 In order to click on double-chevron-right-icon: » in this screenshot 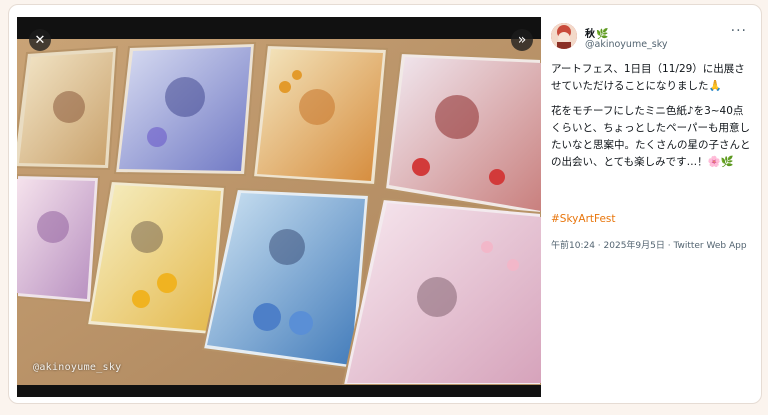, I will do `click(522, 40)`.